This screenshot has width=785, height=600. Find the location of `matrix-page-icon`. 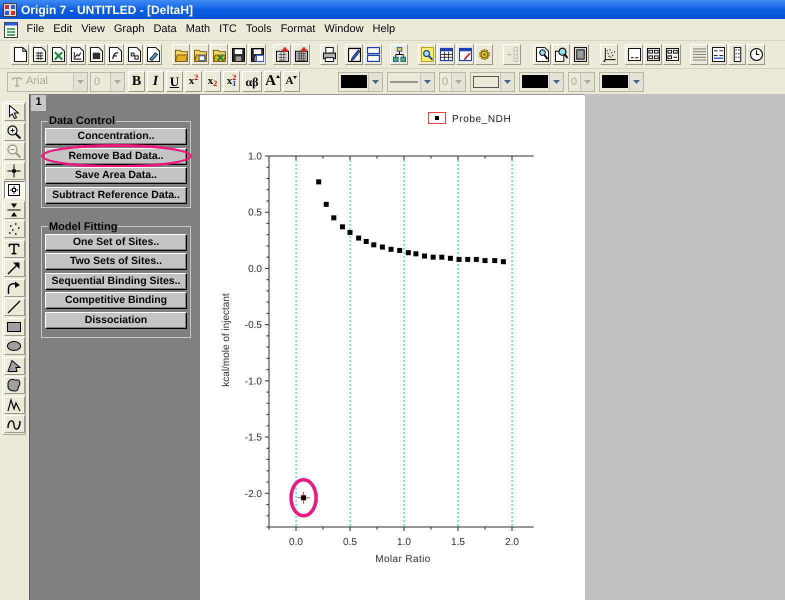

matrix-page-icon is located at coordinates (96, 54).